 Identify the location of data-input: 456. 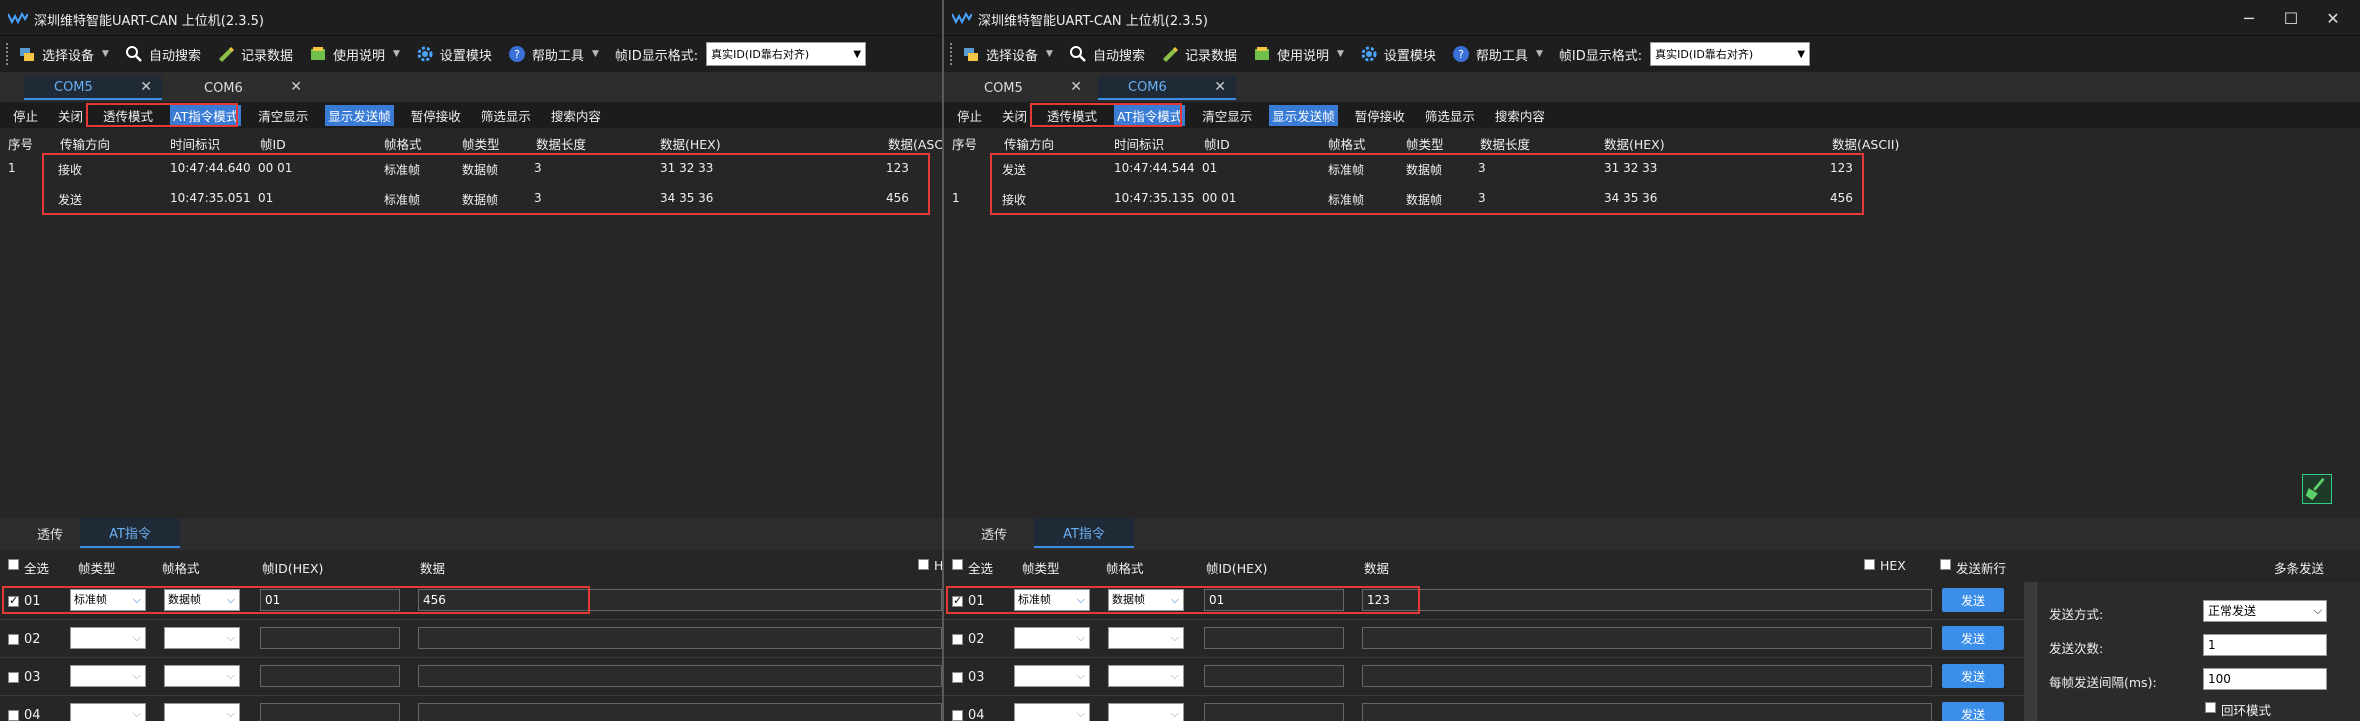
(680, 600).